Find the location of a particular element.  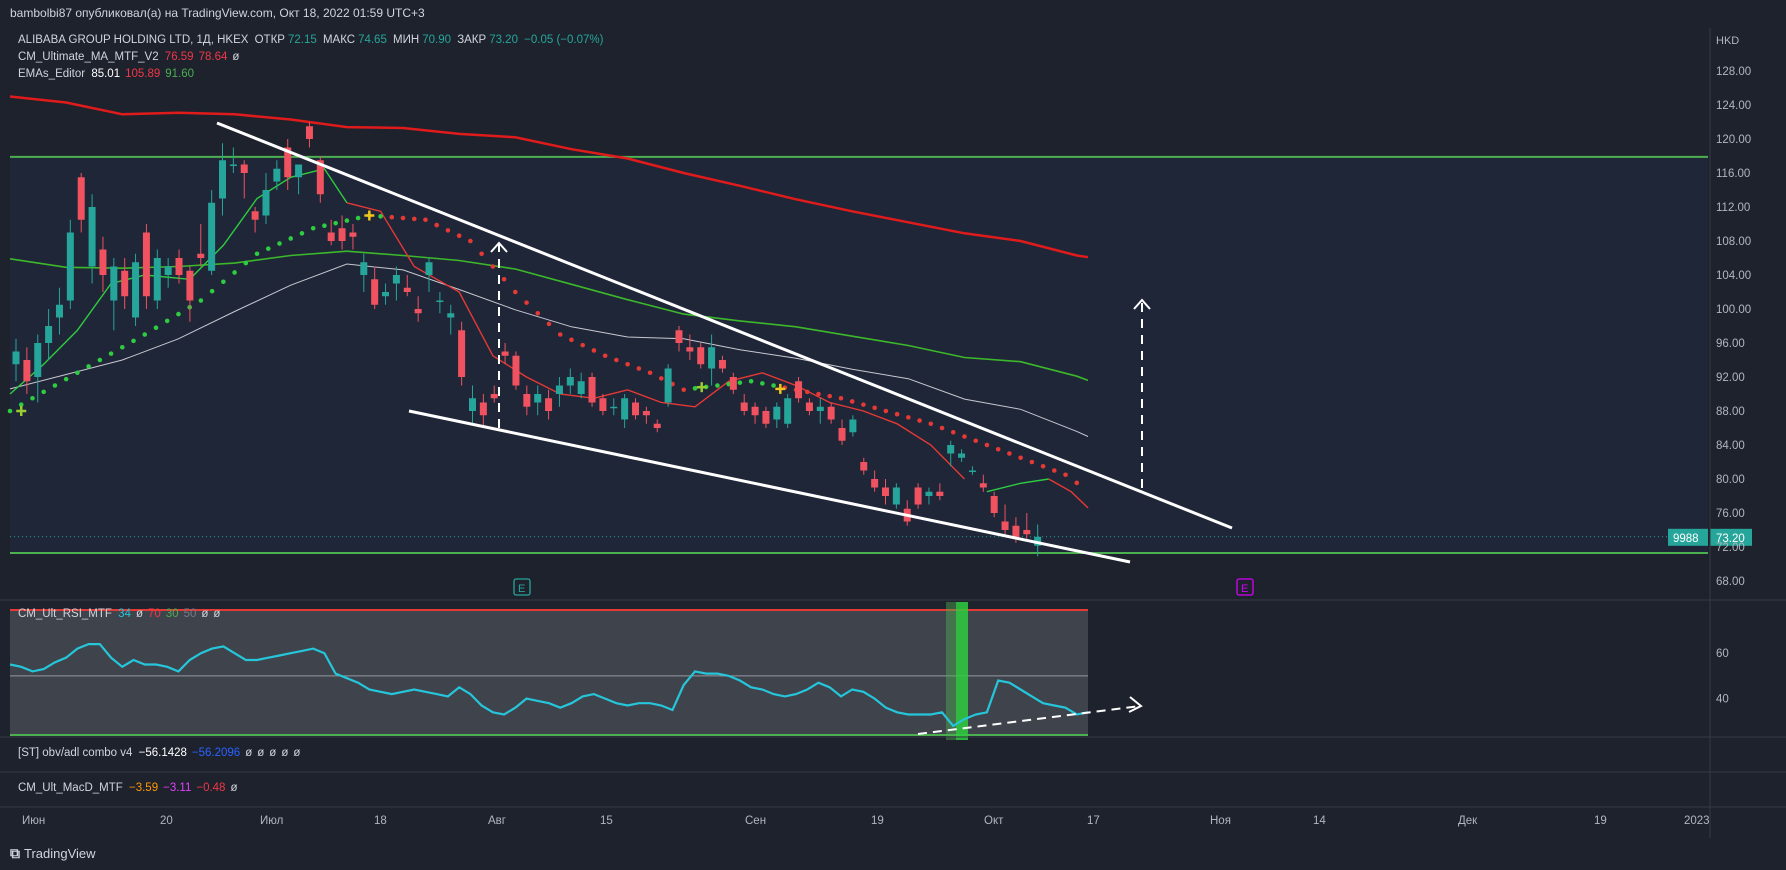

indicator-value: 91.60 is located at coordinates (180, 74).